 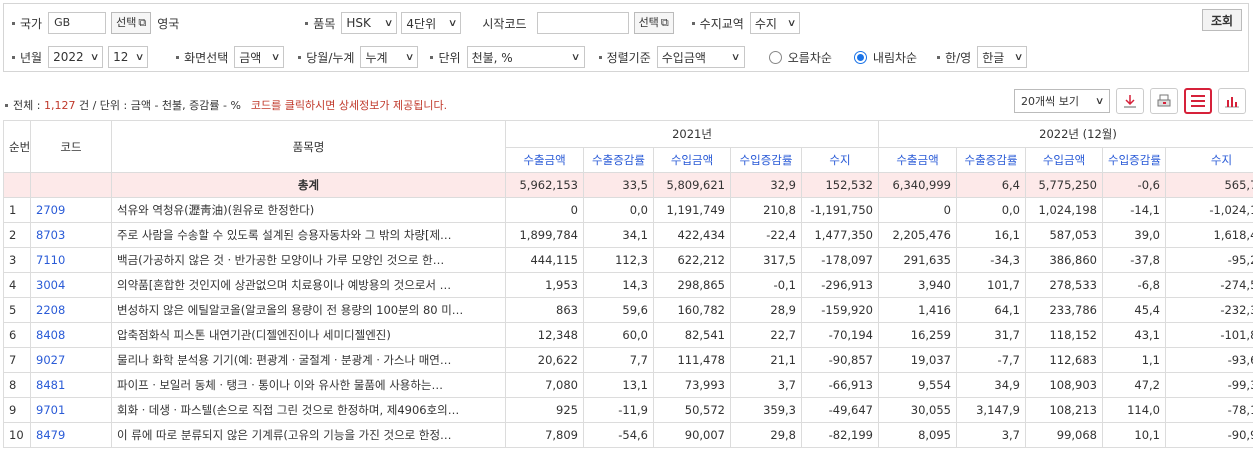 I want to click on start-code-select-button: 선택 ⧉, so click(x=653, y=23).